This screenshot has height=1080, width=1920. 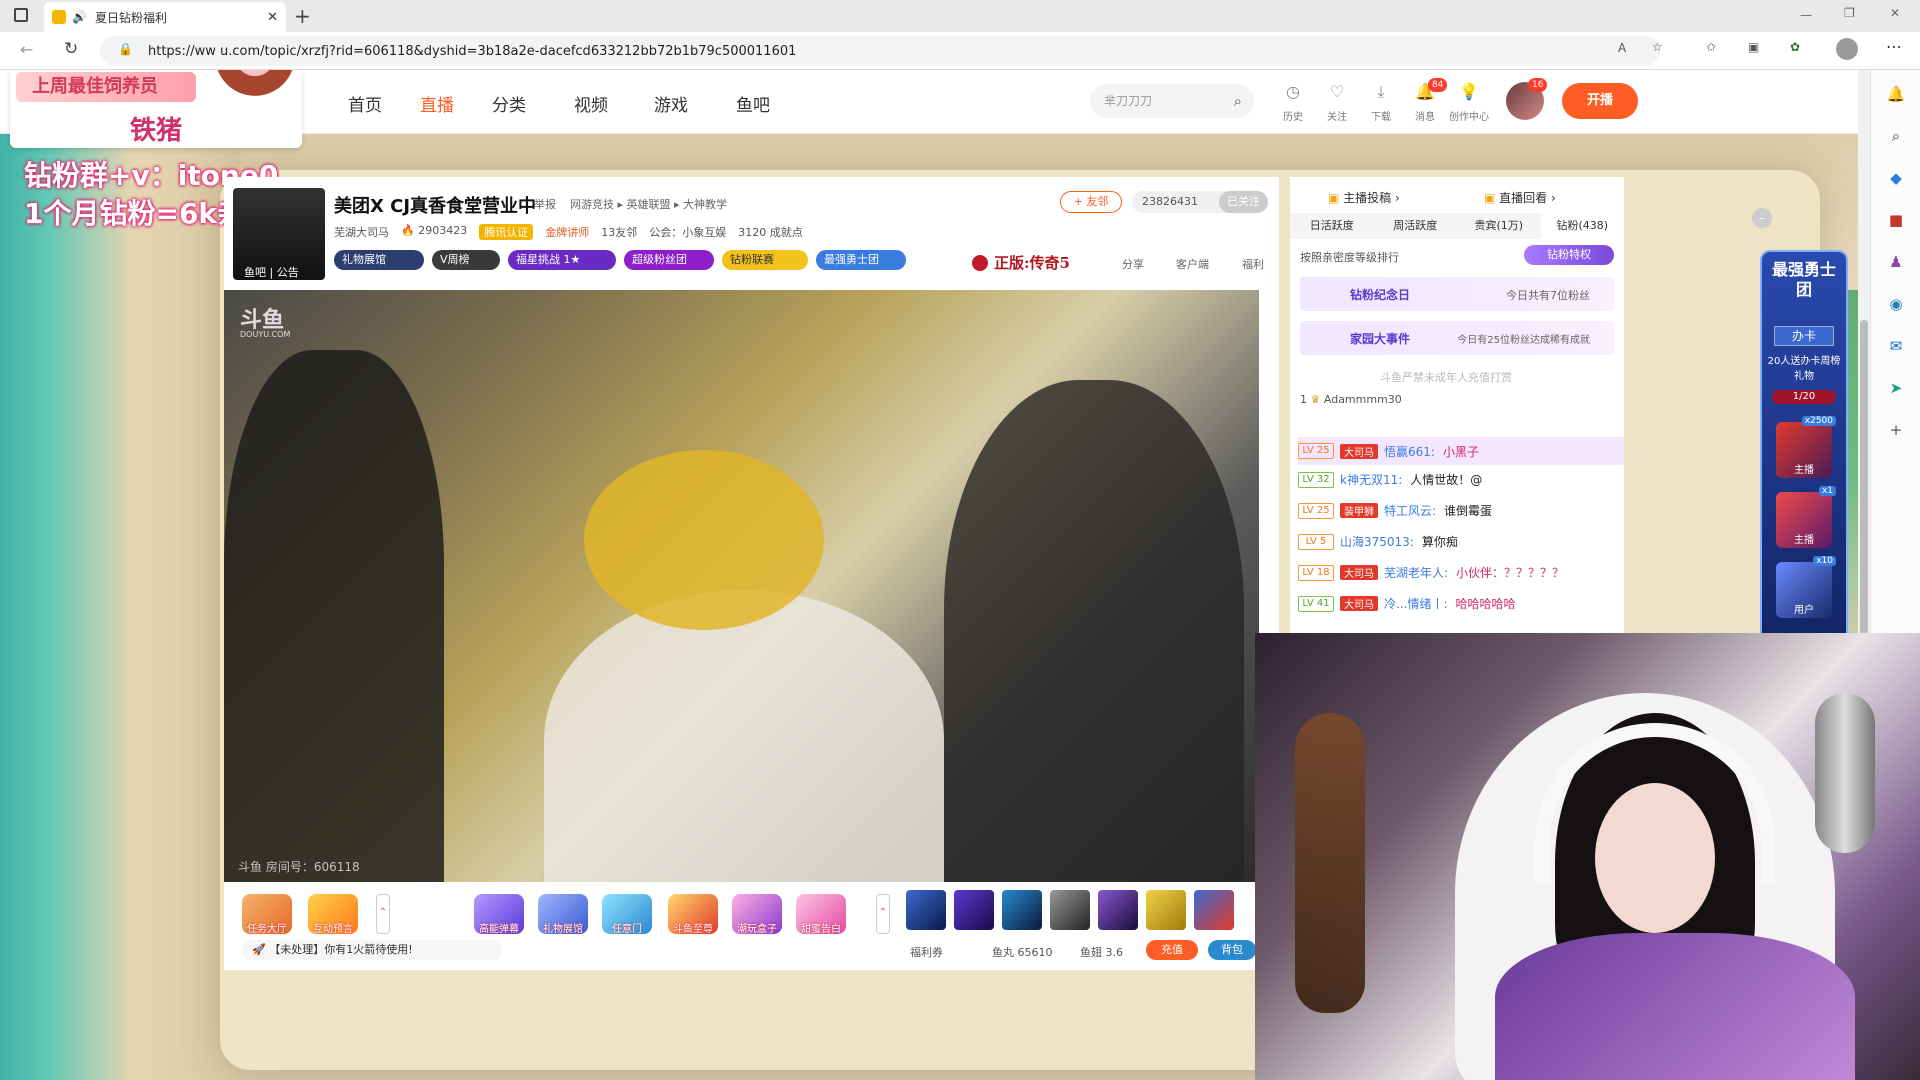 I want to click on add-icon: +, so click(x=1896, y=430).